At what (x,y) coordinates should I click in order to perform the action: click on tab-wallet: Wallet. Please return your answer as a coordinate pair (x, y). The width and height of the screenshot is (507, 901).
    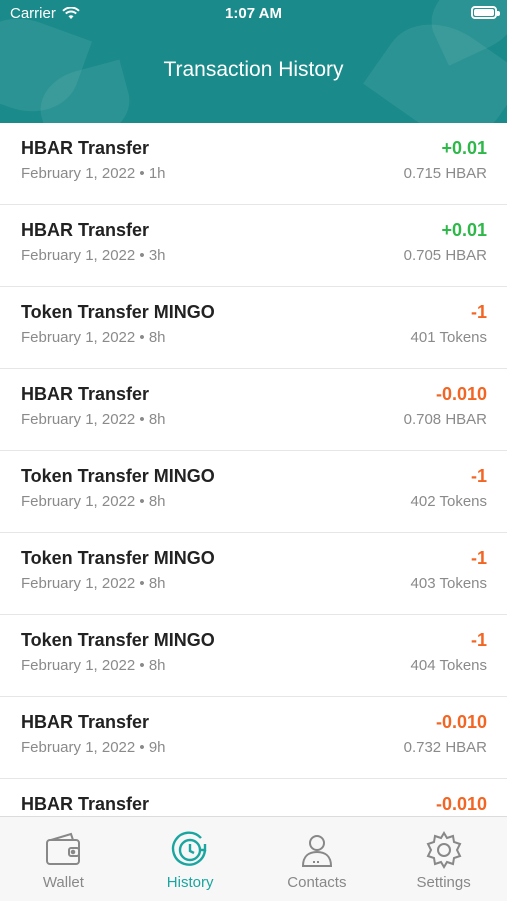
    Looking at the image, I should click on (63, 859).